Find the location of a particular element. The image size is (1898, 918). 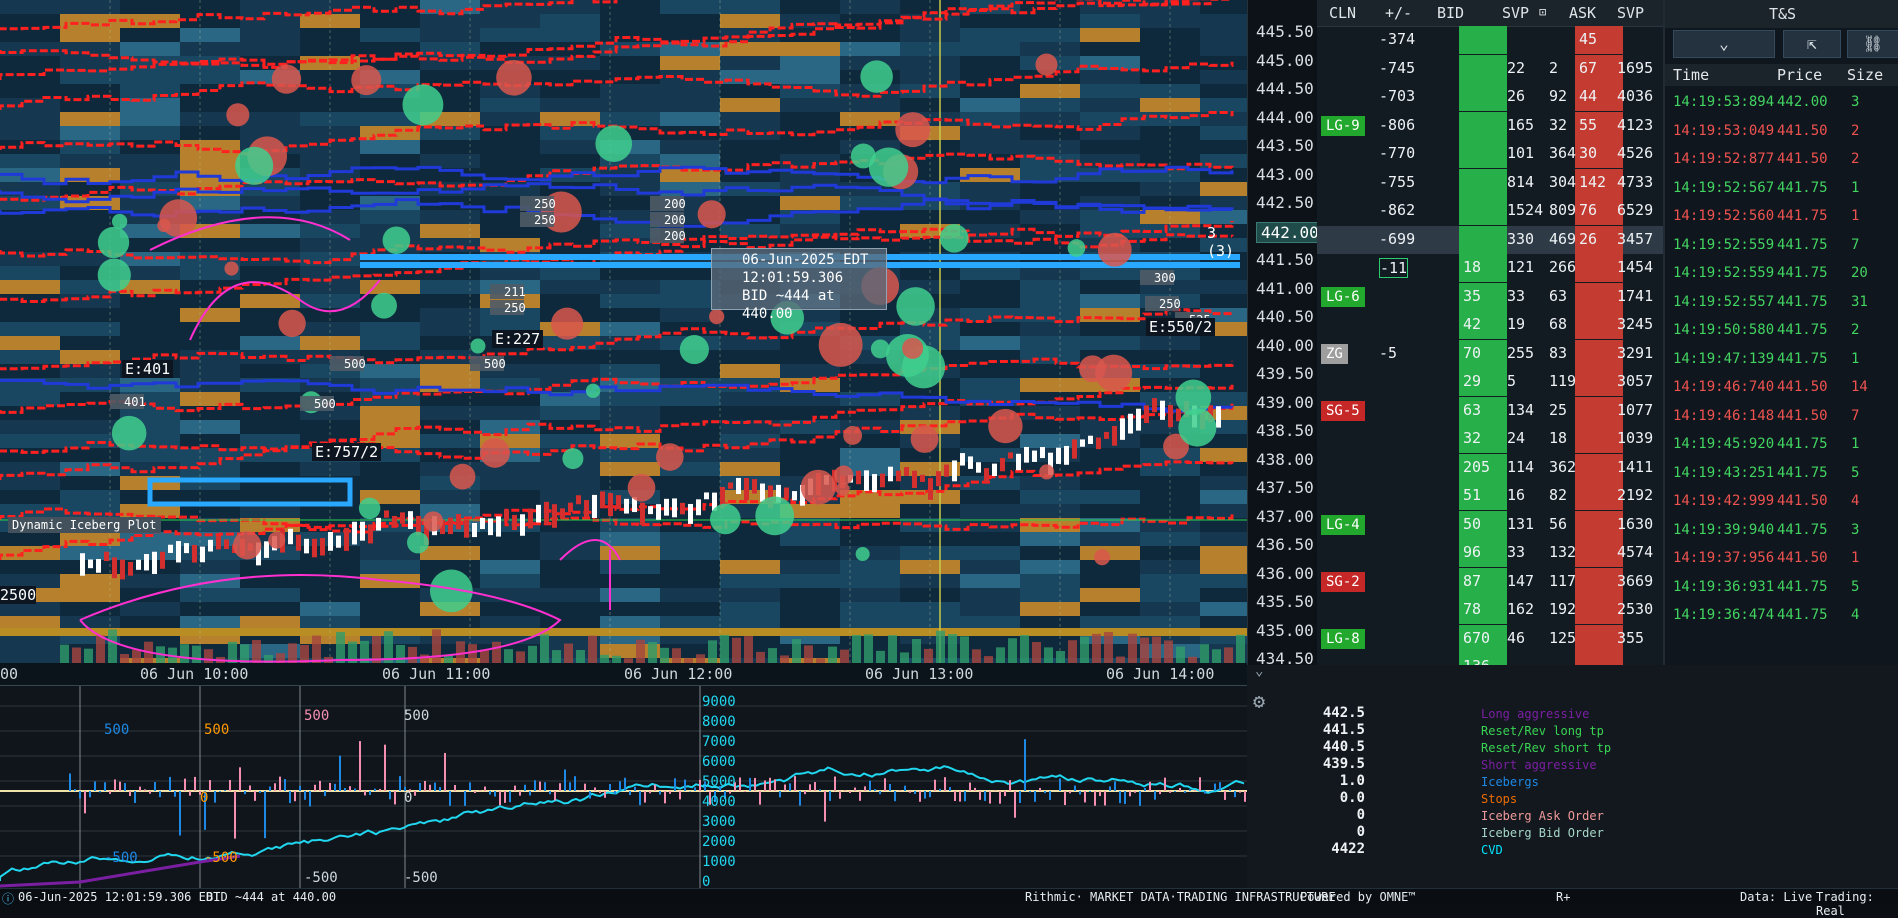

legend-item: Reset/Rev short tp is located at coordinates (1546, 748).